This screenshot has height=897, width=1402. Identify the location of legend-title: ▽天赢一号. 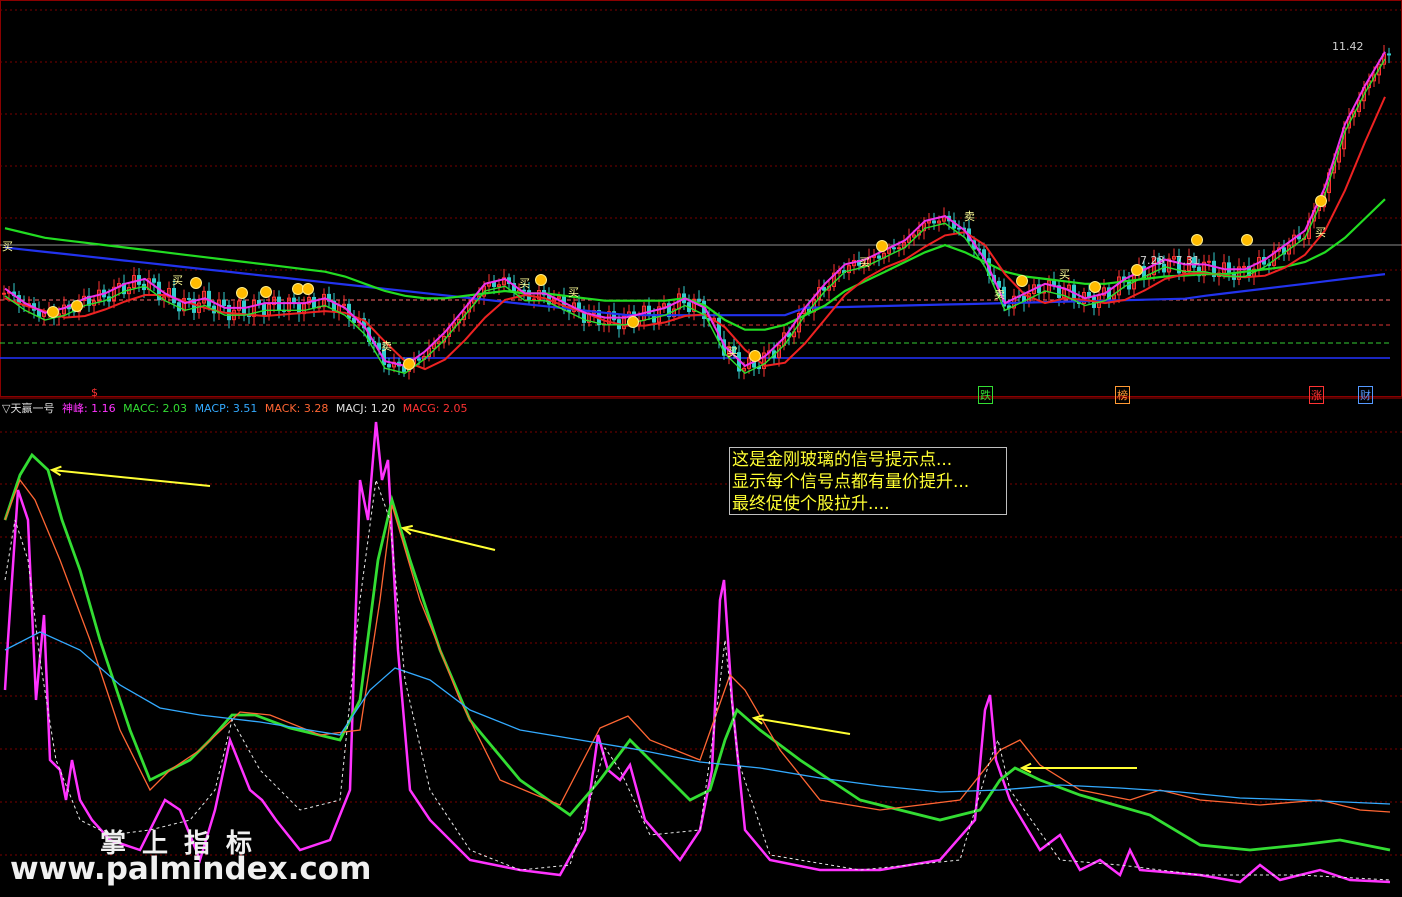
(28, 408).